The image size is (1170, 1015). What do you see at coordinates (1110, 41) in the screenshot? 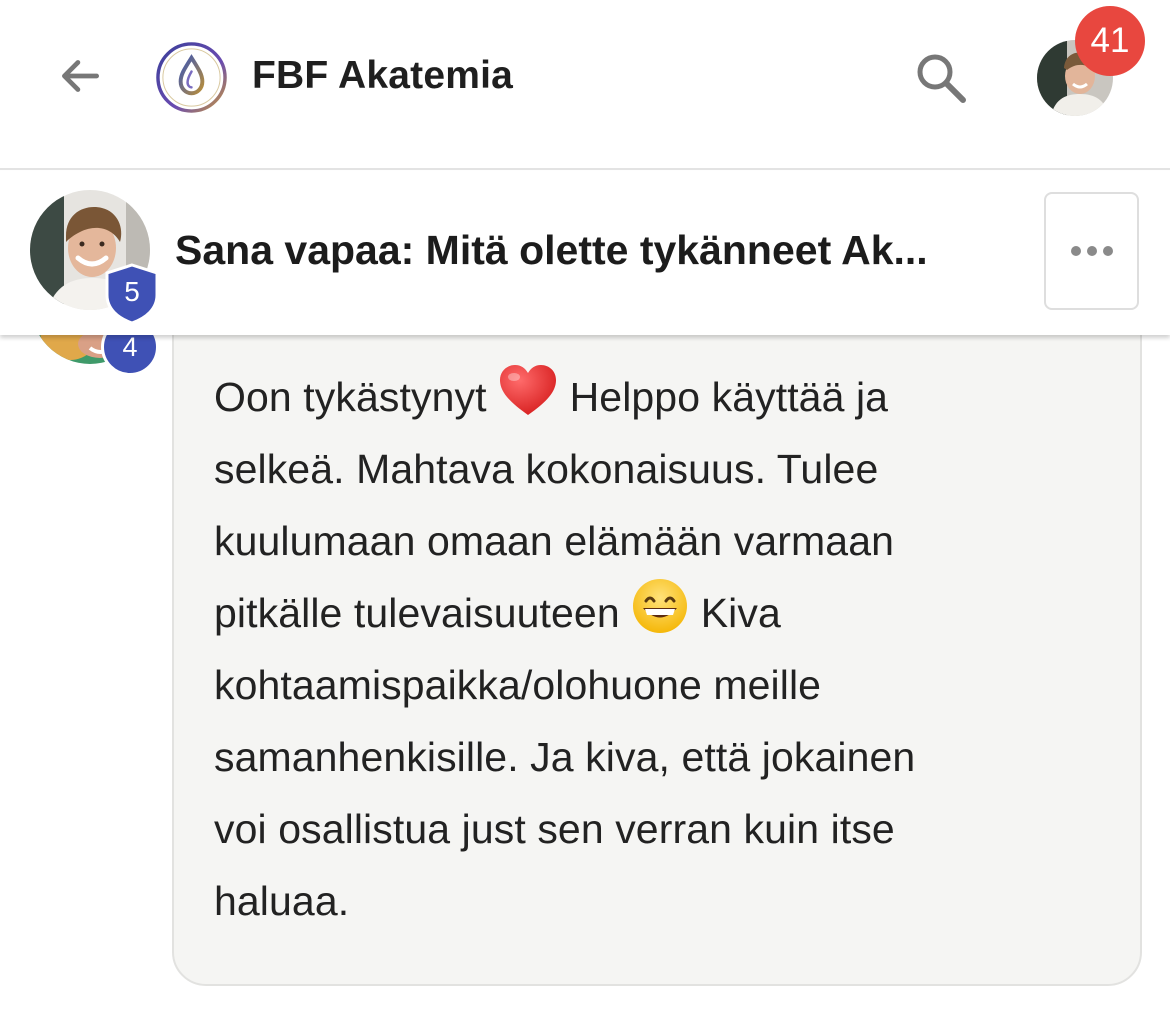
I see `notification-count-badge: 41` at bounding box center [1110, 41].